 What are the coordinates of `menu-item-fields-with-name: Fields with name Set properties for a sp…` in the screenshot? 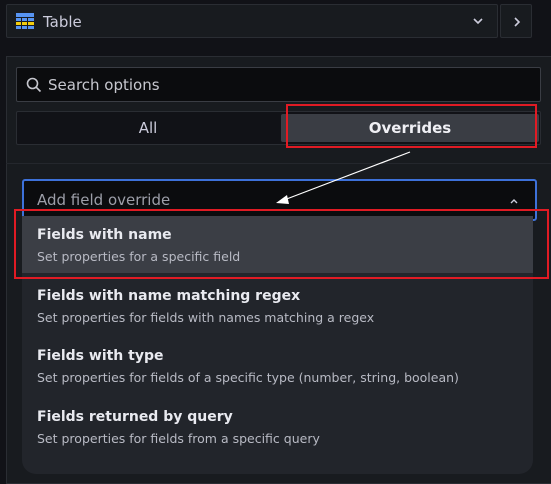 It's located at (277, 244).